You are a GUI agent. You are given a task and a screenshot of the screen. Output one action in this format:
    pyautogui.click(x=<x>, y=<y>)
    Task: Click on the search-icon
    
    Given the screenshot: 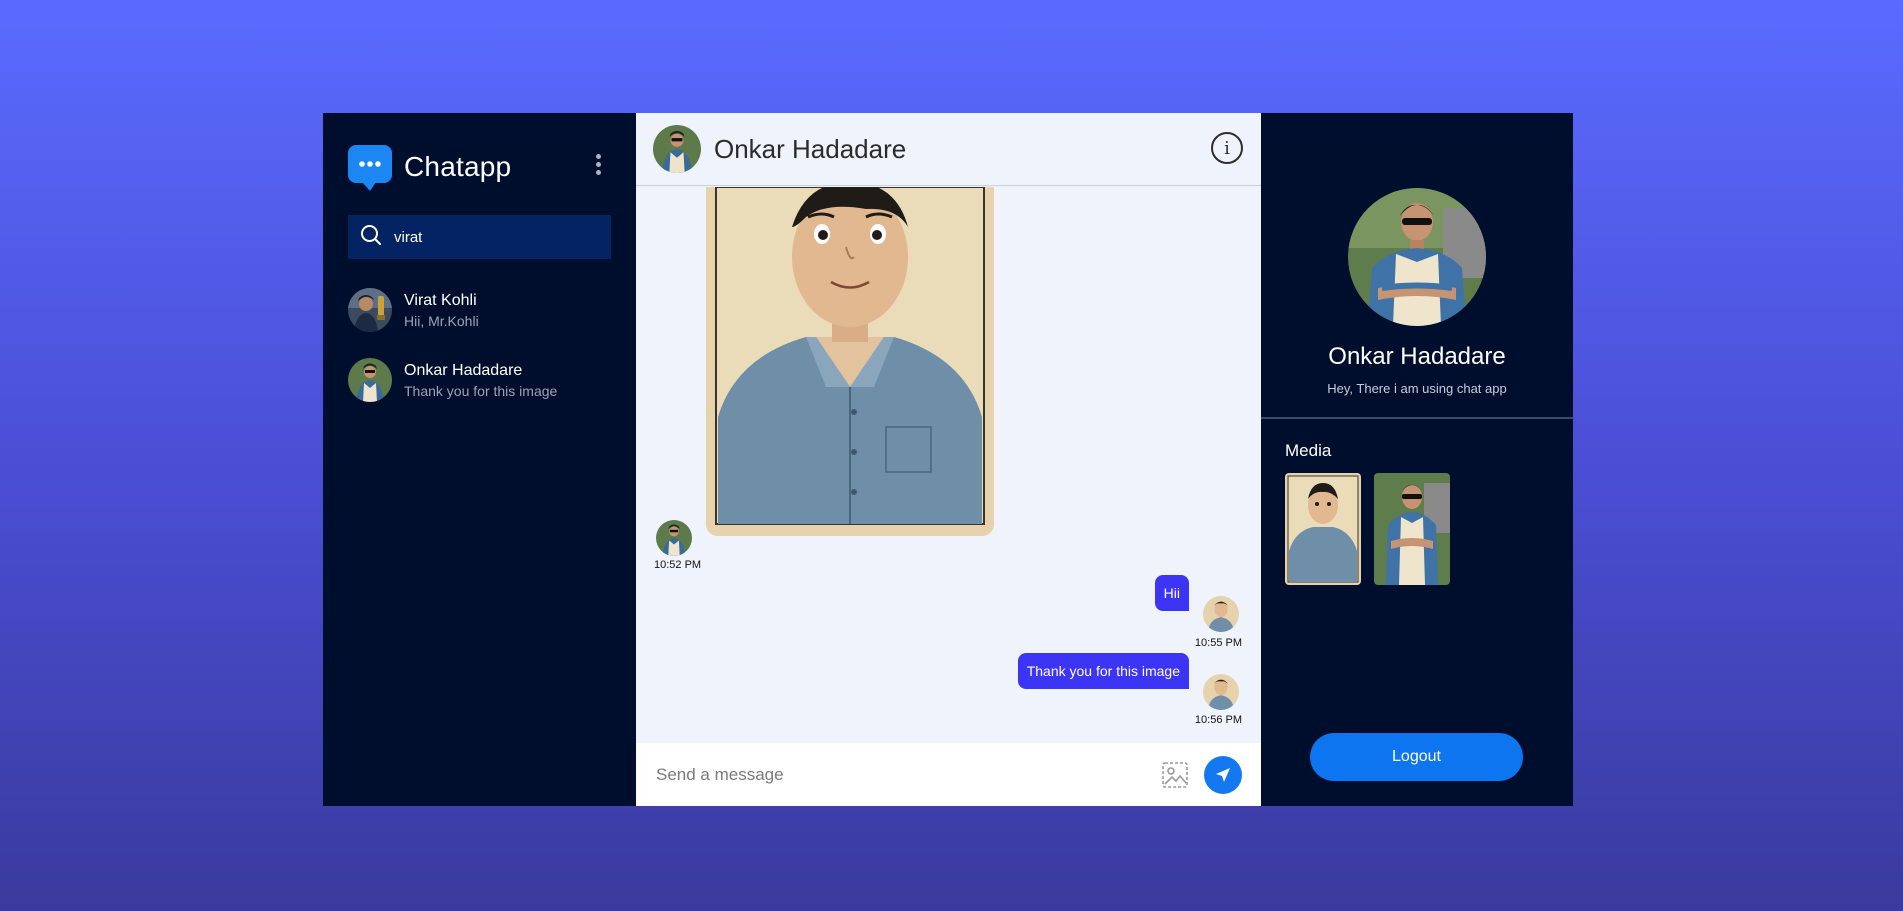 What is the action you would take?
    pyautogui.click(x=371, y=237)
    